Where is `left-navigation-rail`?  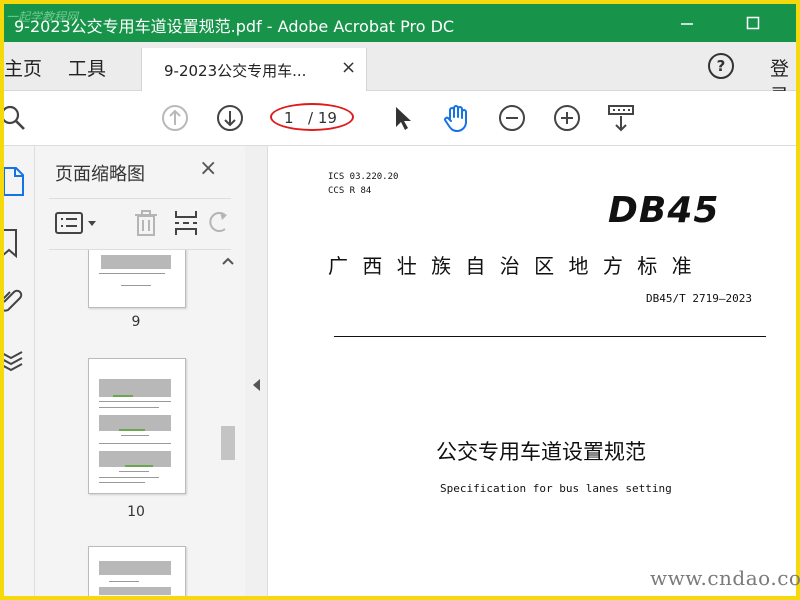
left-navigation-rail is located at coordinates (19, 371).